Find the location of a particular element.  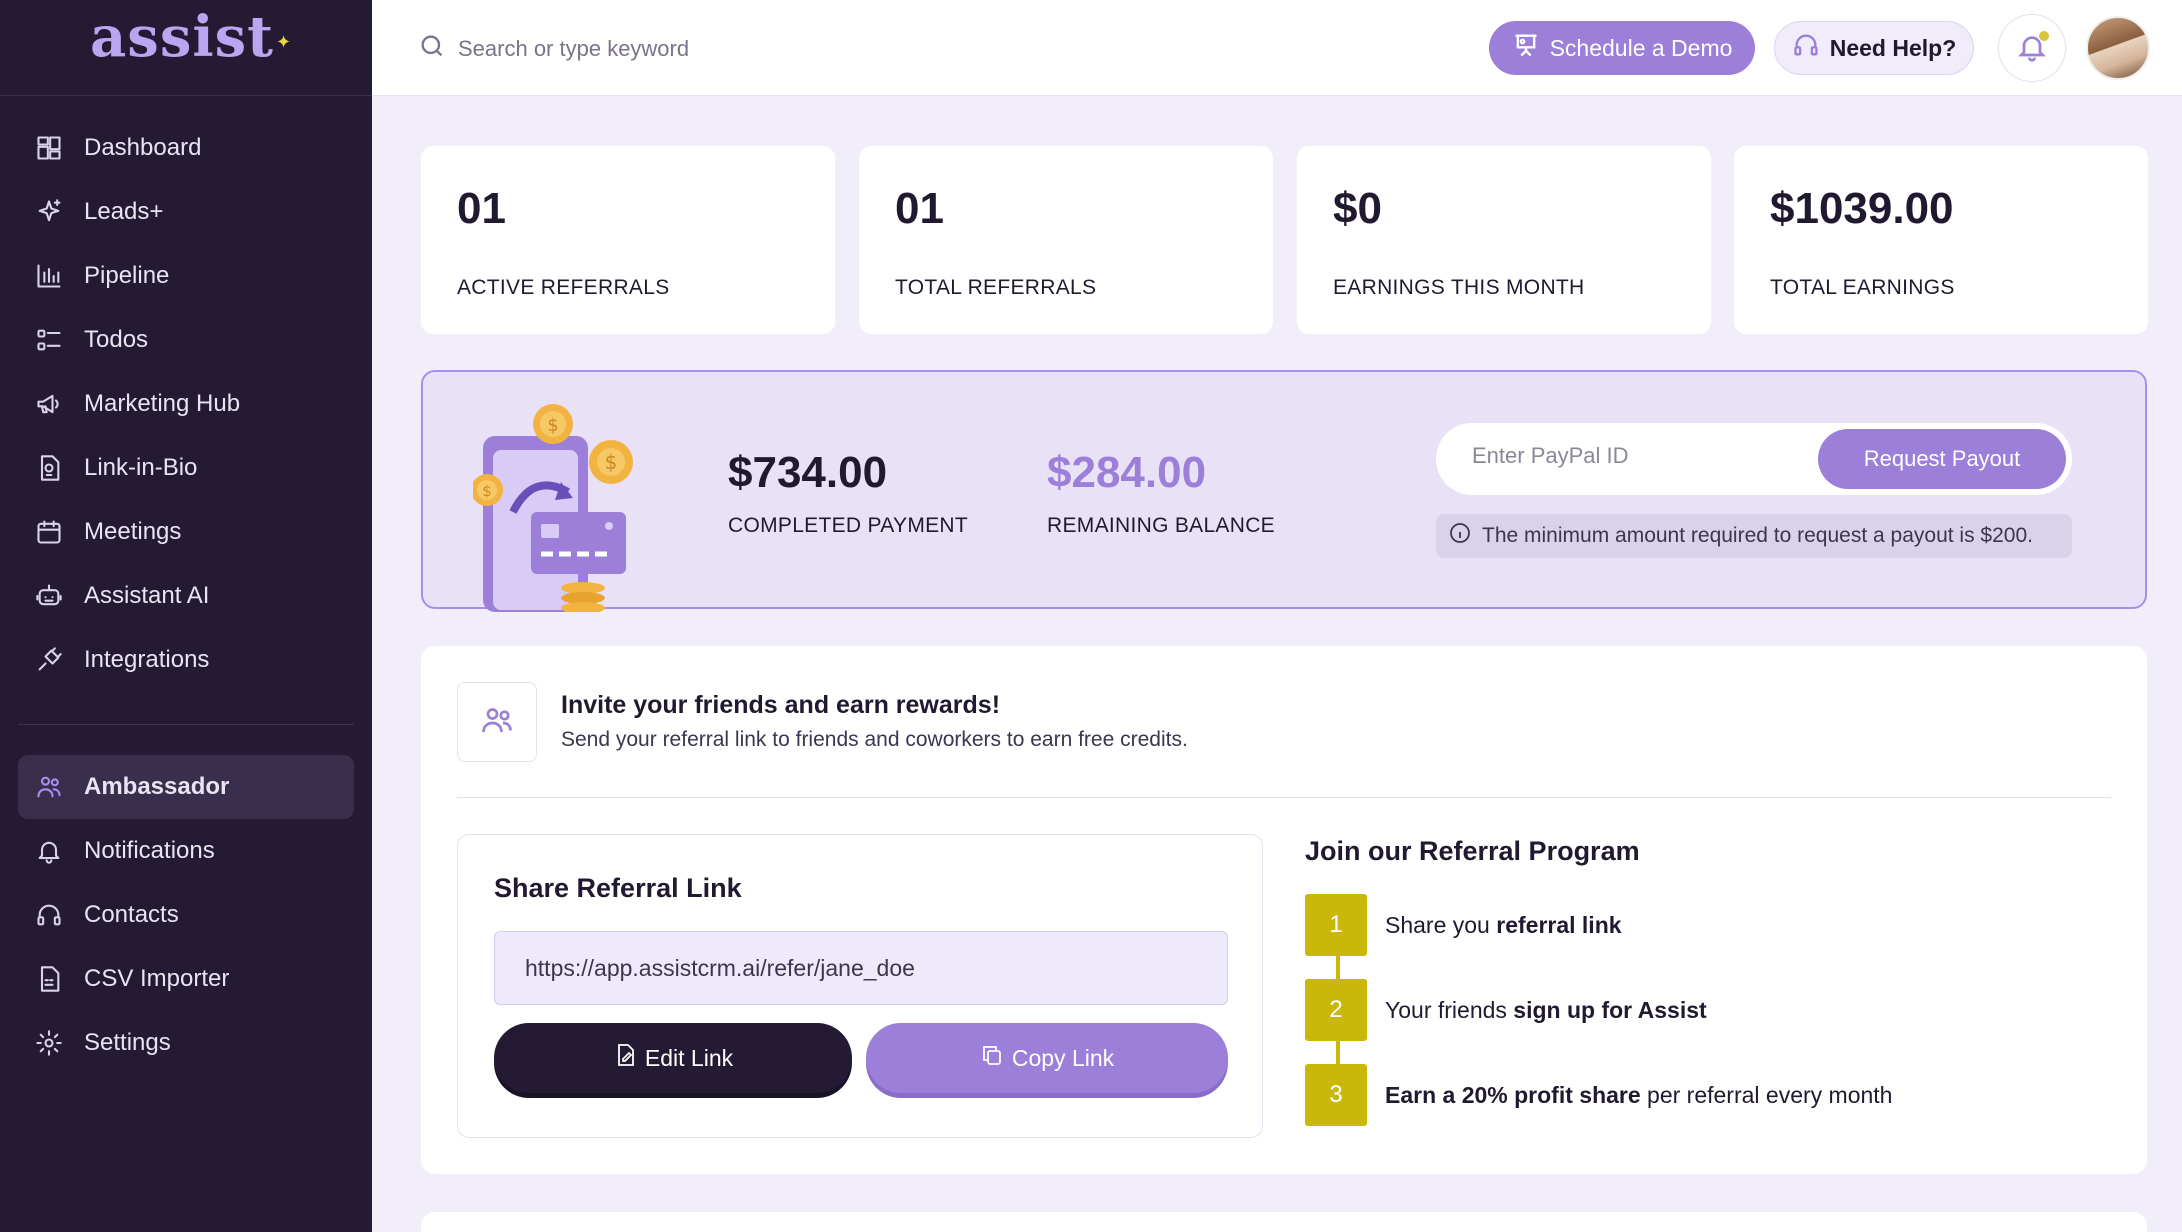

sidebar-item-label: Integrations is located at coordinates (147, 659).